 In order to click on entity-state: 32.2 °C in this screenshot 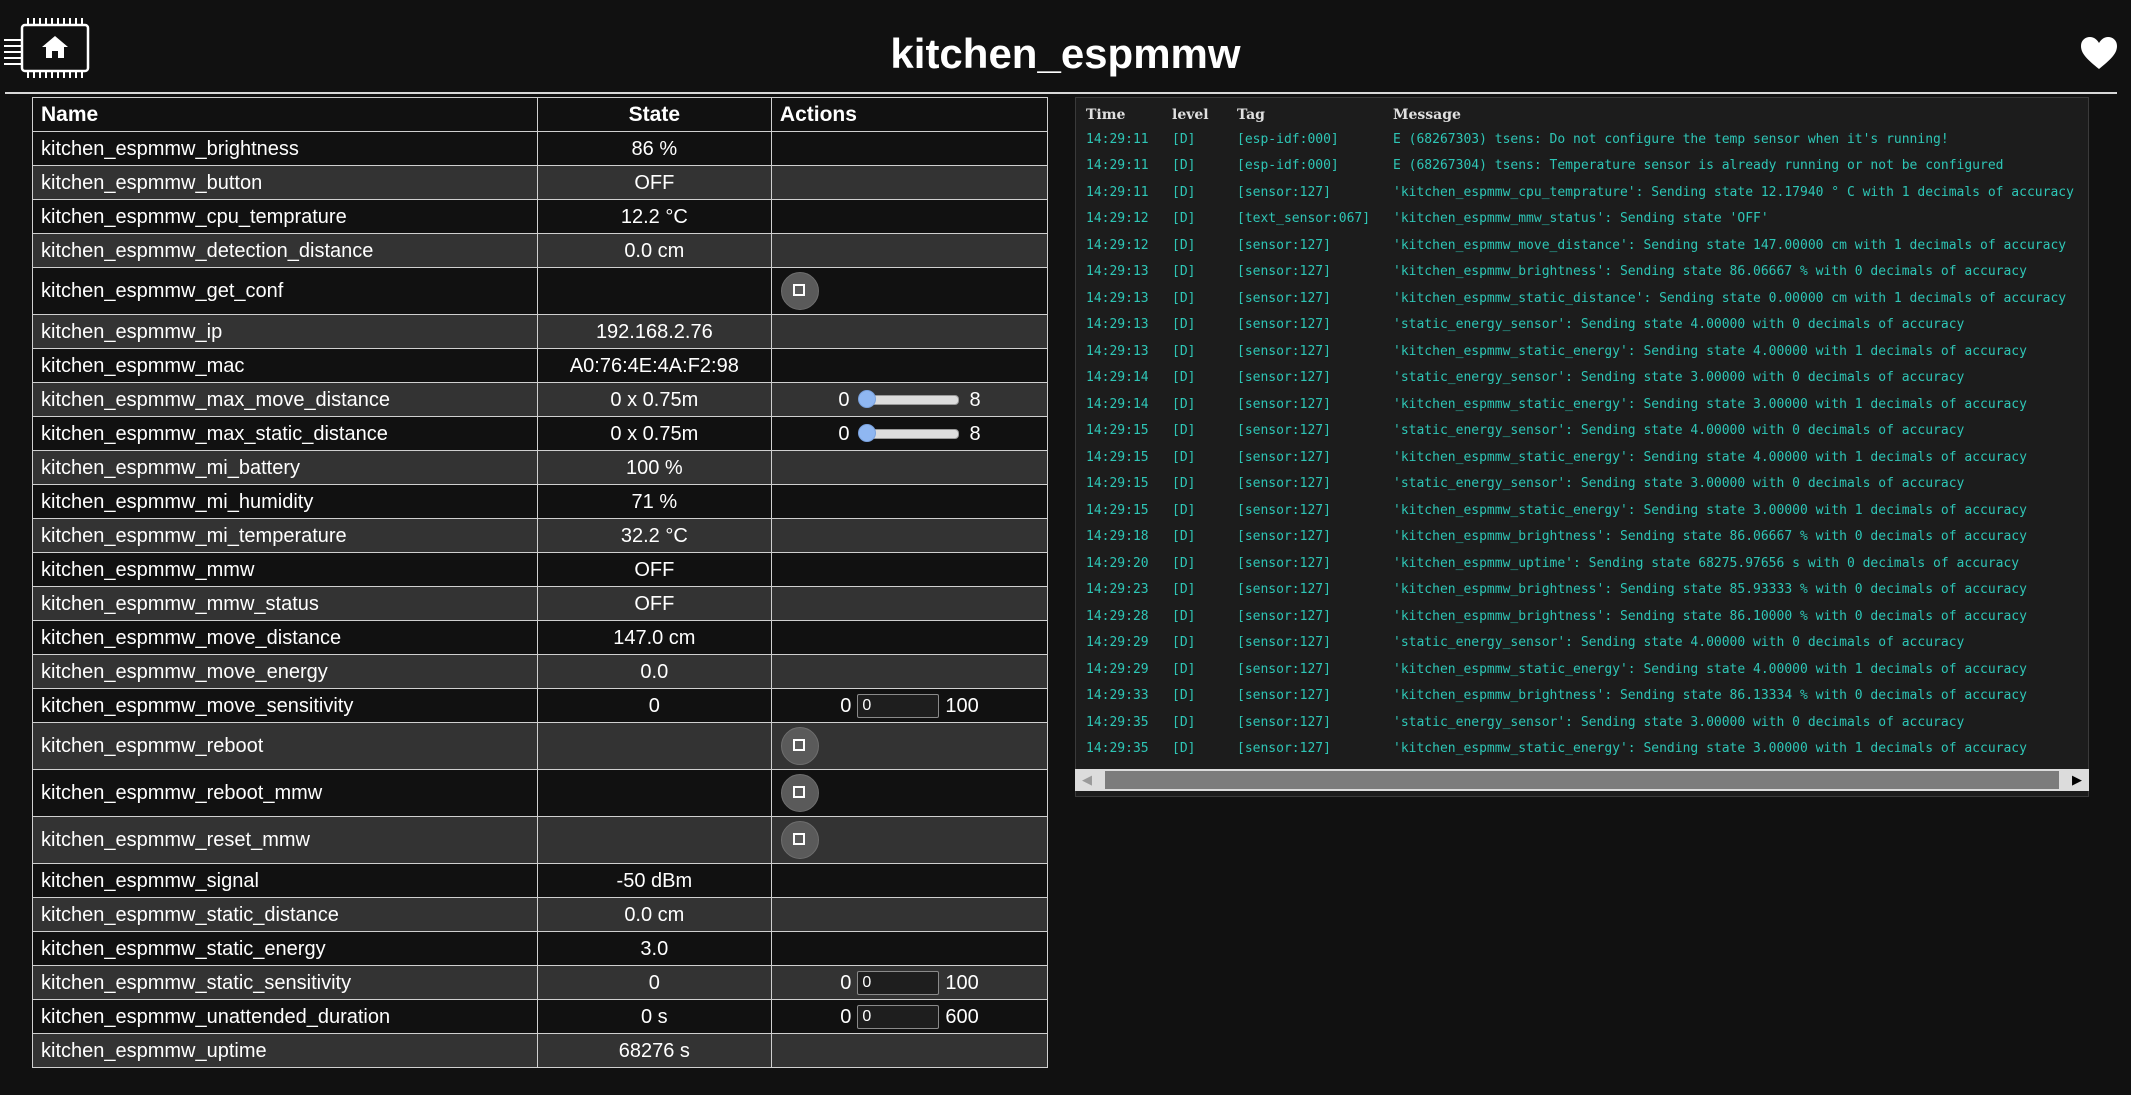, I will do `click(654, 535)`.